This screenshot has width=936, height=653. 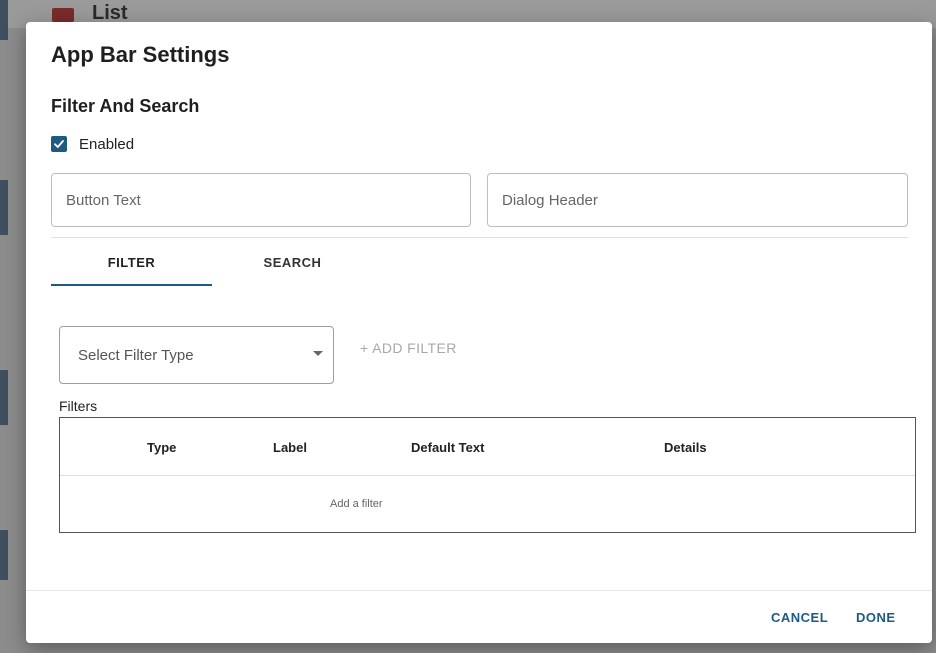 What do you see at coordinates (78, 406) in the screenshot?
I see `filters-label: Filters` at bounding box center [78, 406].